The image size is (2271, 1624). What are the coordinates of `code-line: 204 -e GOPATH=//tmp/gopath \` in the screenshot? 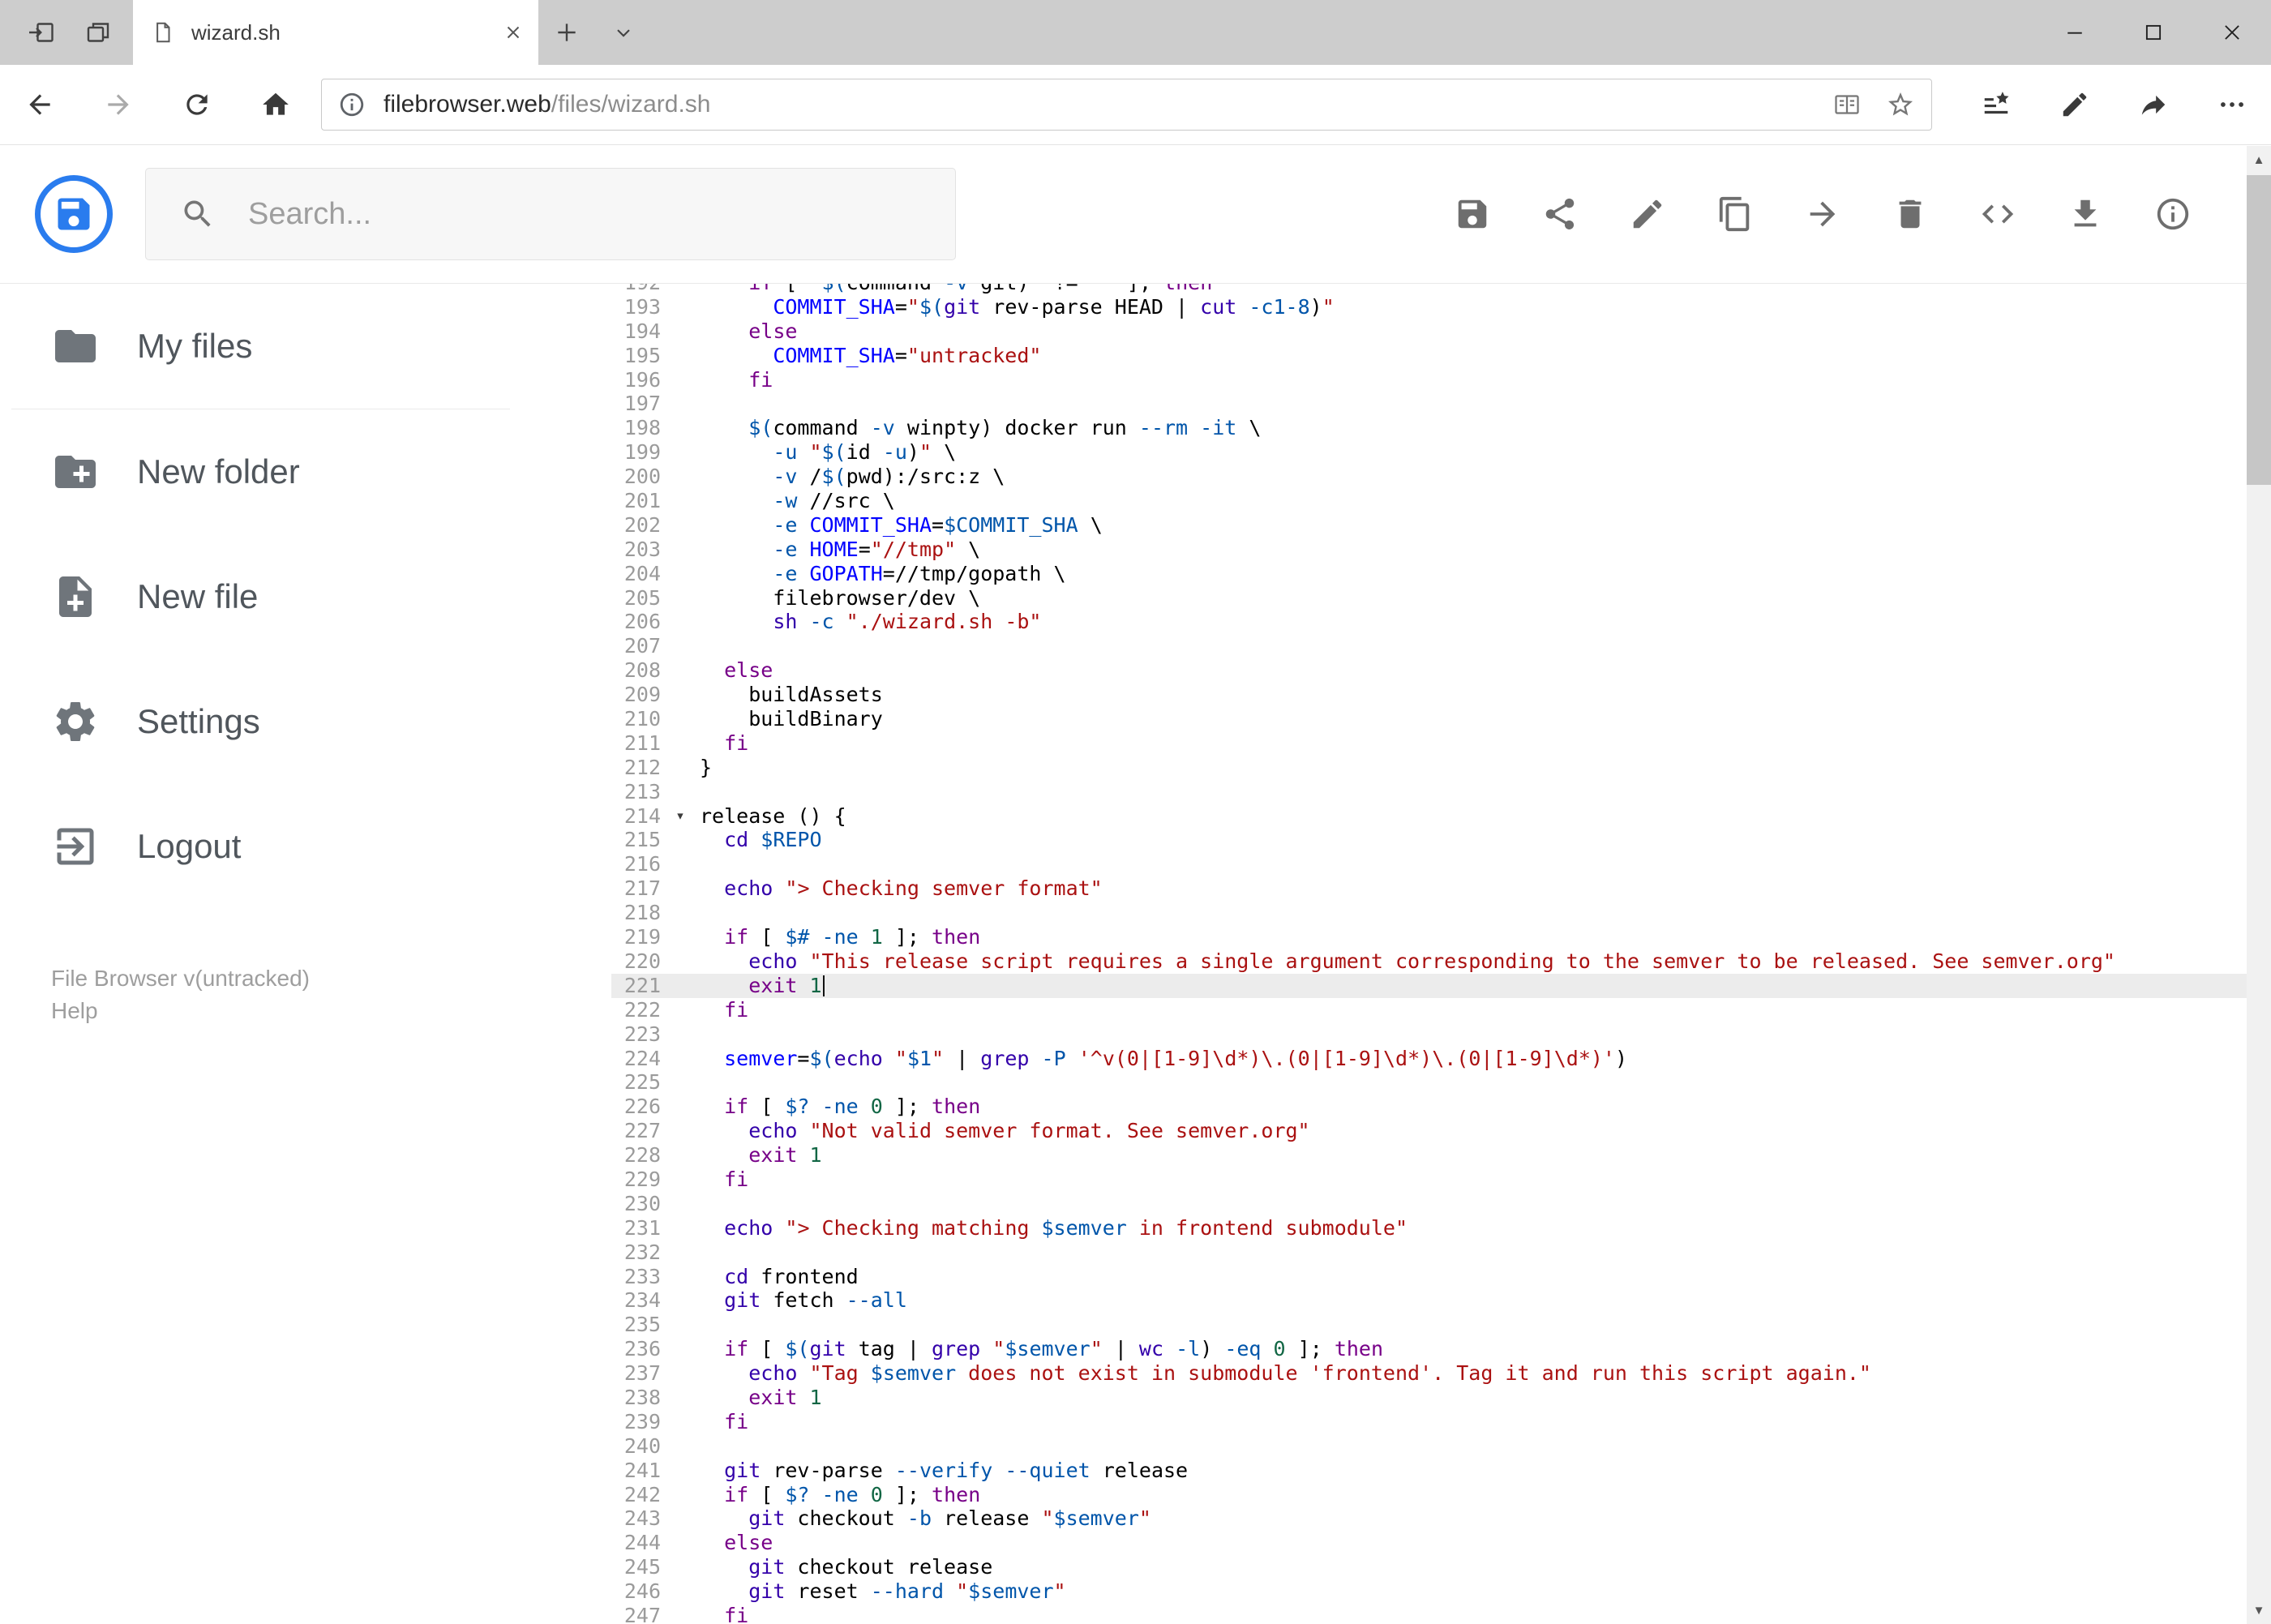 It's located at (1441, 574).